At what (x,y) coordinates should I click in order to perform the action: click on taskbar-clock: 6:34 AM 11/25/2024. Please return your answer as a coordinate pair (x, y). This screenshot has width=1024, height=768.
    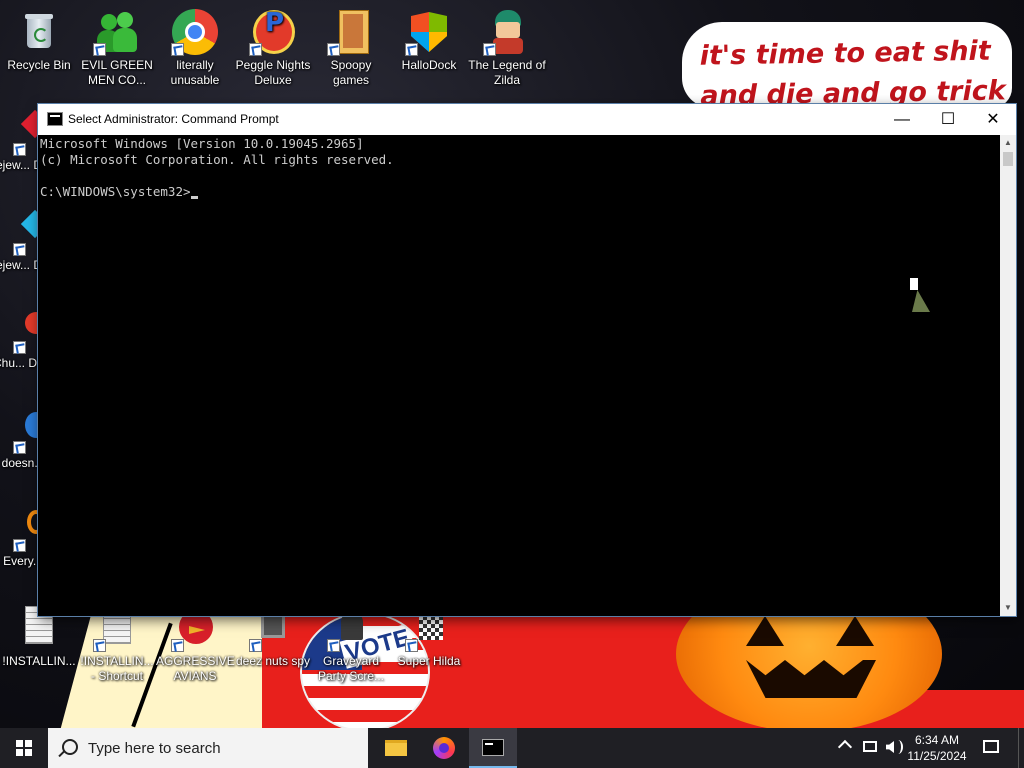
    Looking at the image, I should click on (937, 748).